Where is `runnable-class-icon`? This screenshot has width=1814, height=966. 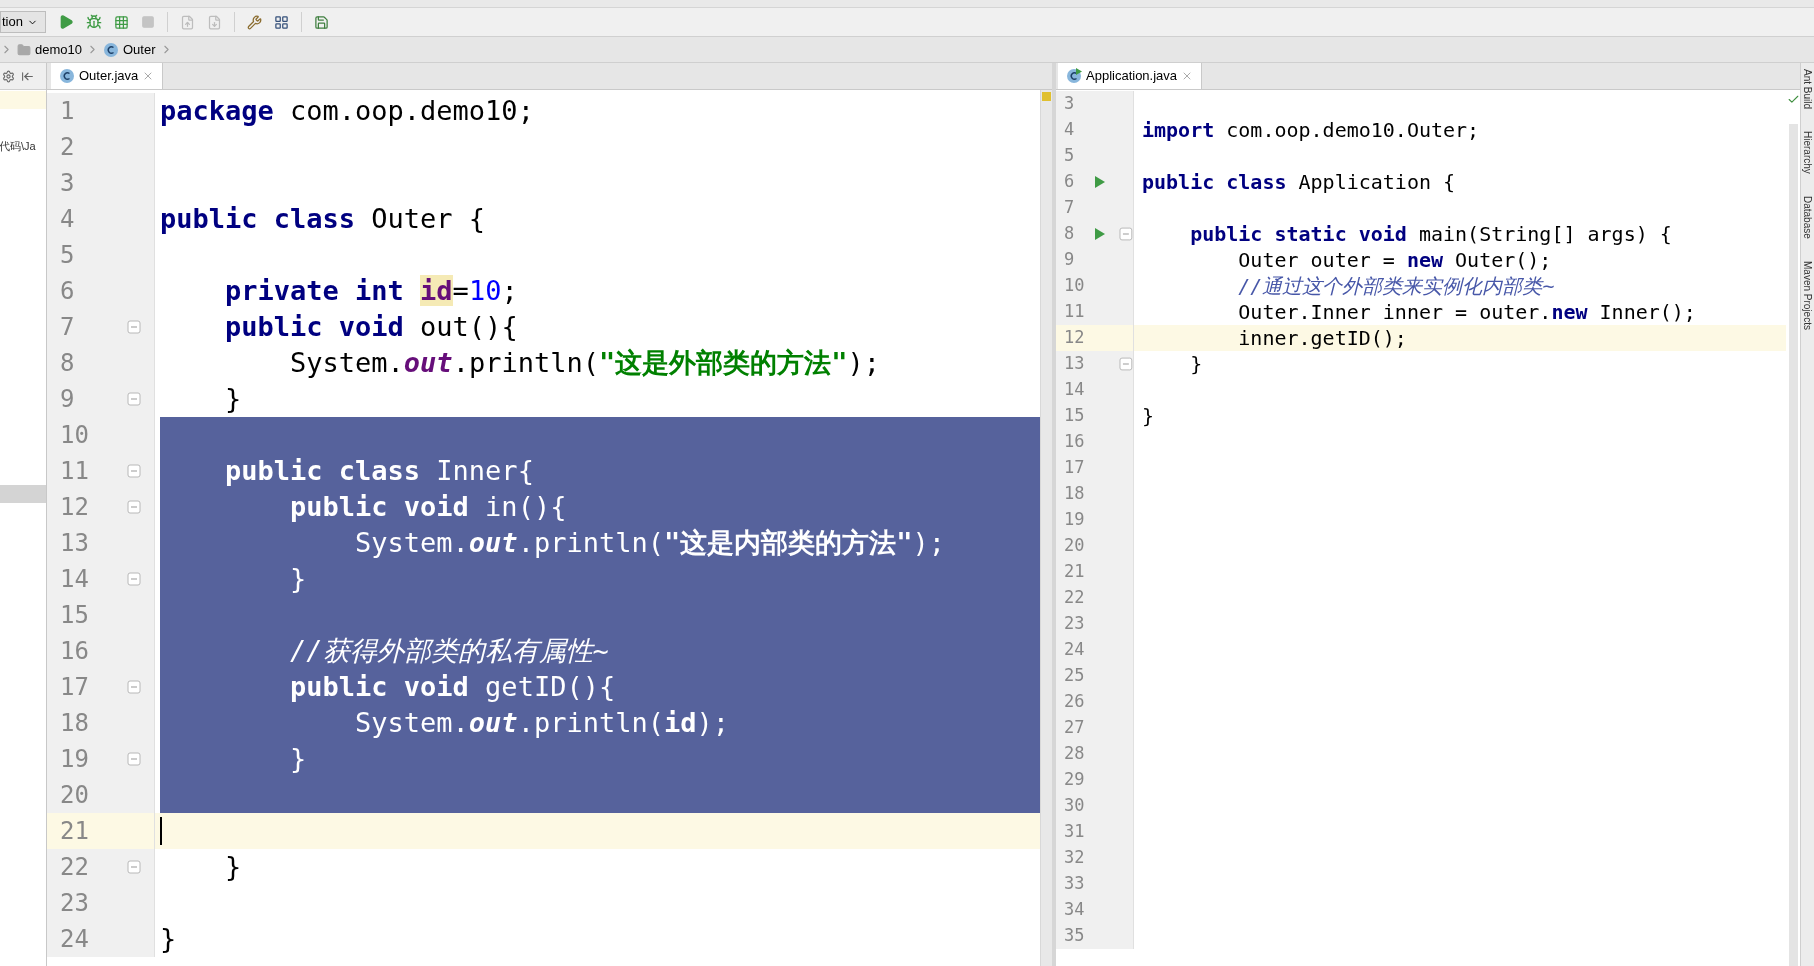 runnable-class-icon is located at coordinates (1074, 76).